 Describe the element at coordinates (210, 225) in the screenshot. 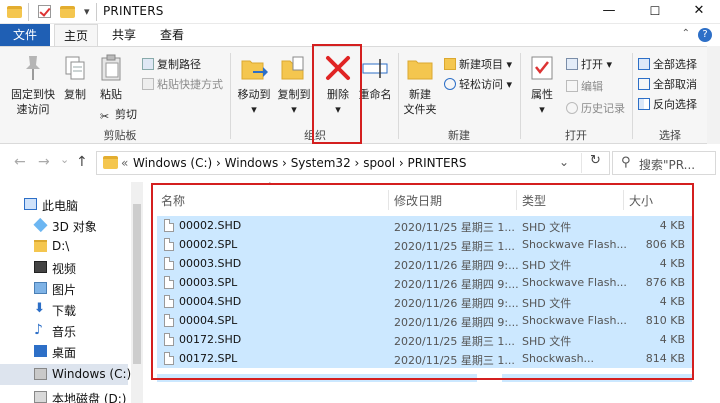

I see `file-name: 00002.SHD` at that location.